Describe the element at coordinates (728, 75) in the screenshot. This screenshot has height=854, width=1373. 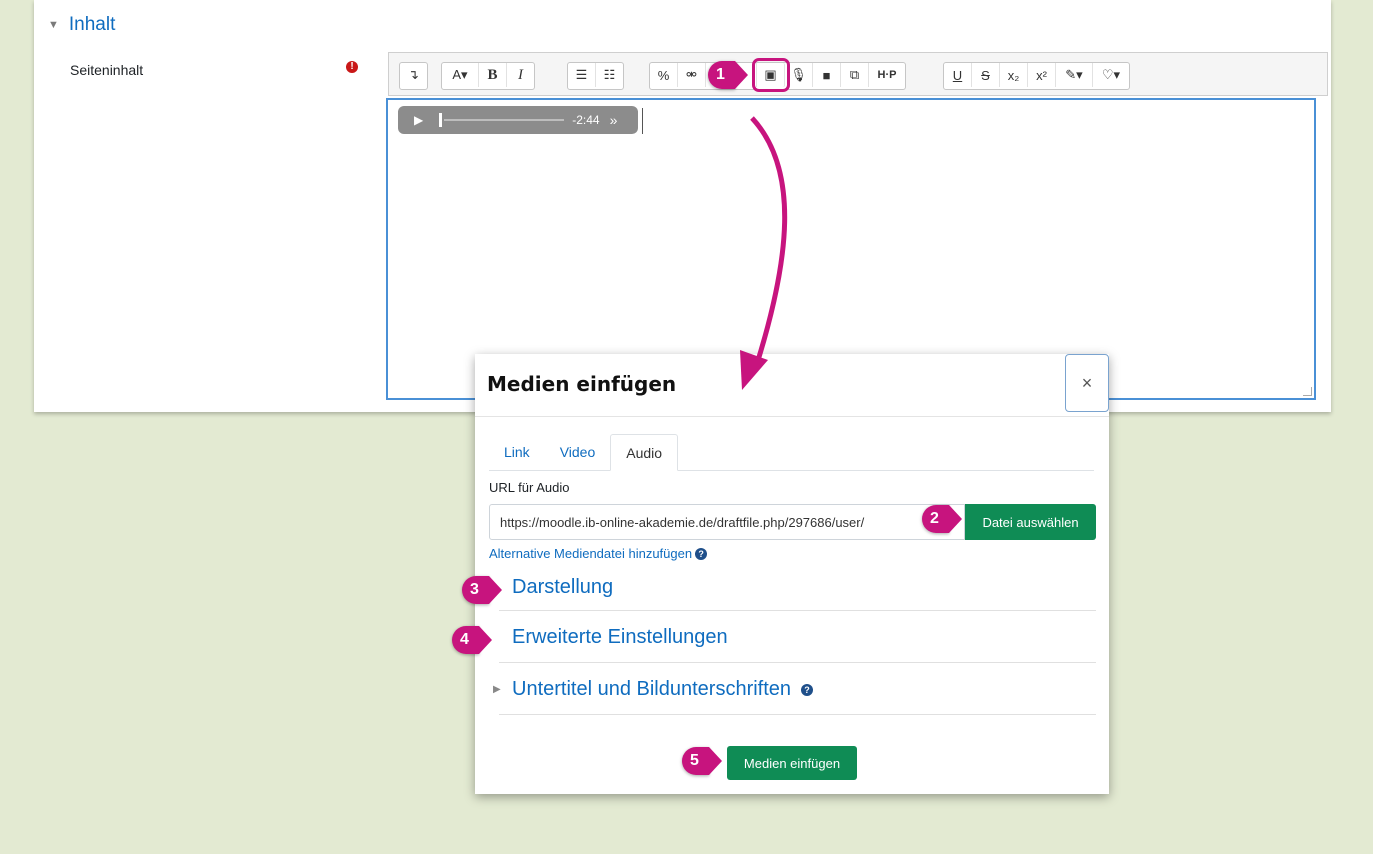
I see `step-badge-1: 1` at that location.